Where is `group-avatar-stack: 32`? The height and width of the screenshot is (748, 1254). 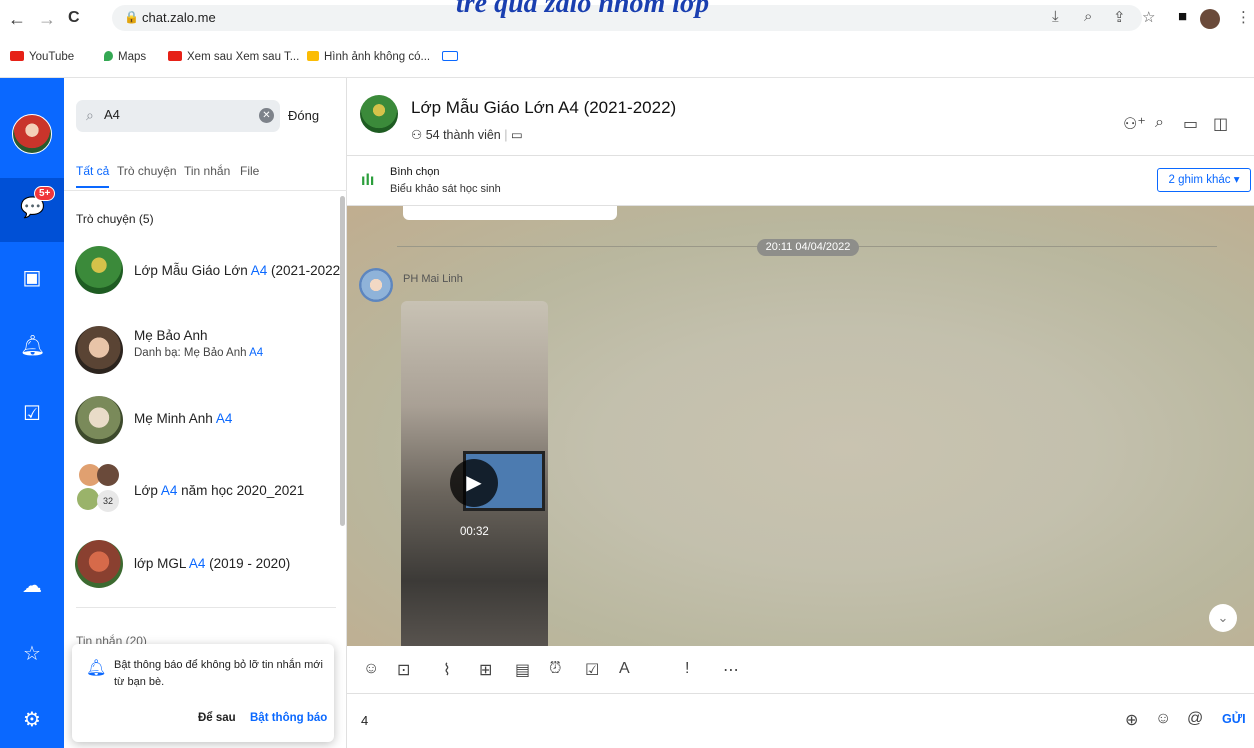 group-avatar-stack: 32 is located at coordinates (101, 492).